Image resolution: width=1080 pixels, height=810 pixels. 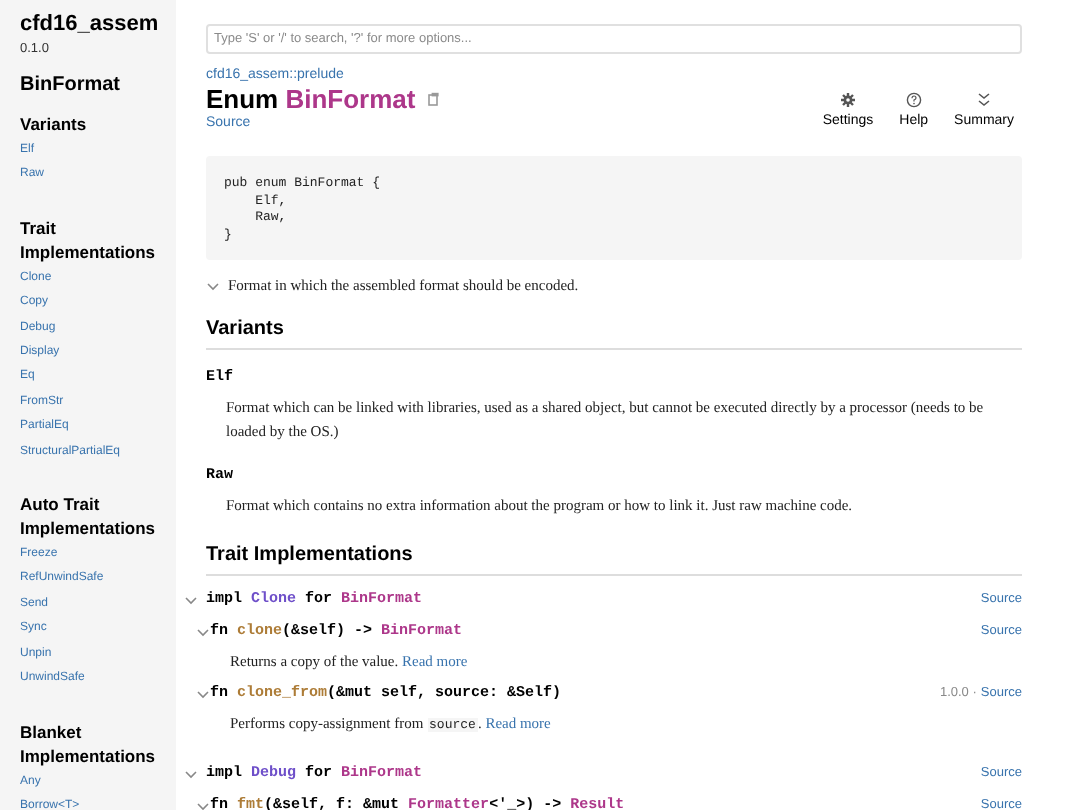 I want to click on double-chevron-icon, so click(x=984, y=100).